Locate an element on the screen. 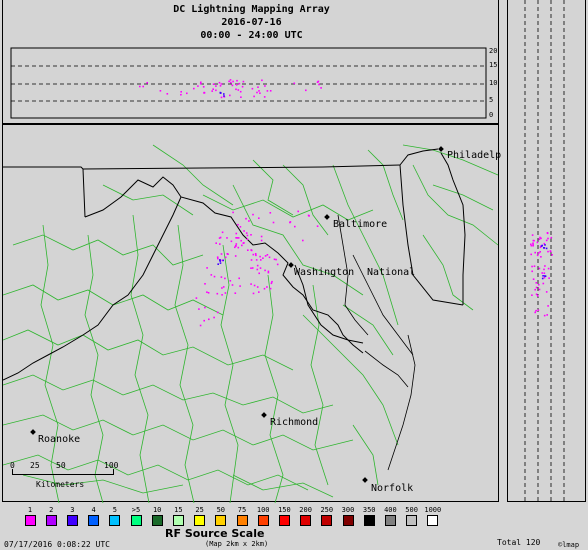 Image resolution: width=588 pixels, height=550 pixels. legend-subtitle: (Map 2km x 2km) is located at coordinates (237, 544).